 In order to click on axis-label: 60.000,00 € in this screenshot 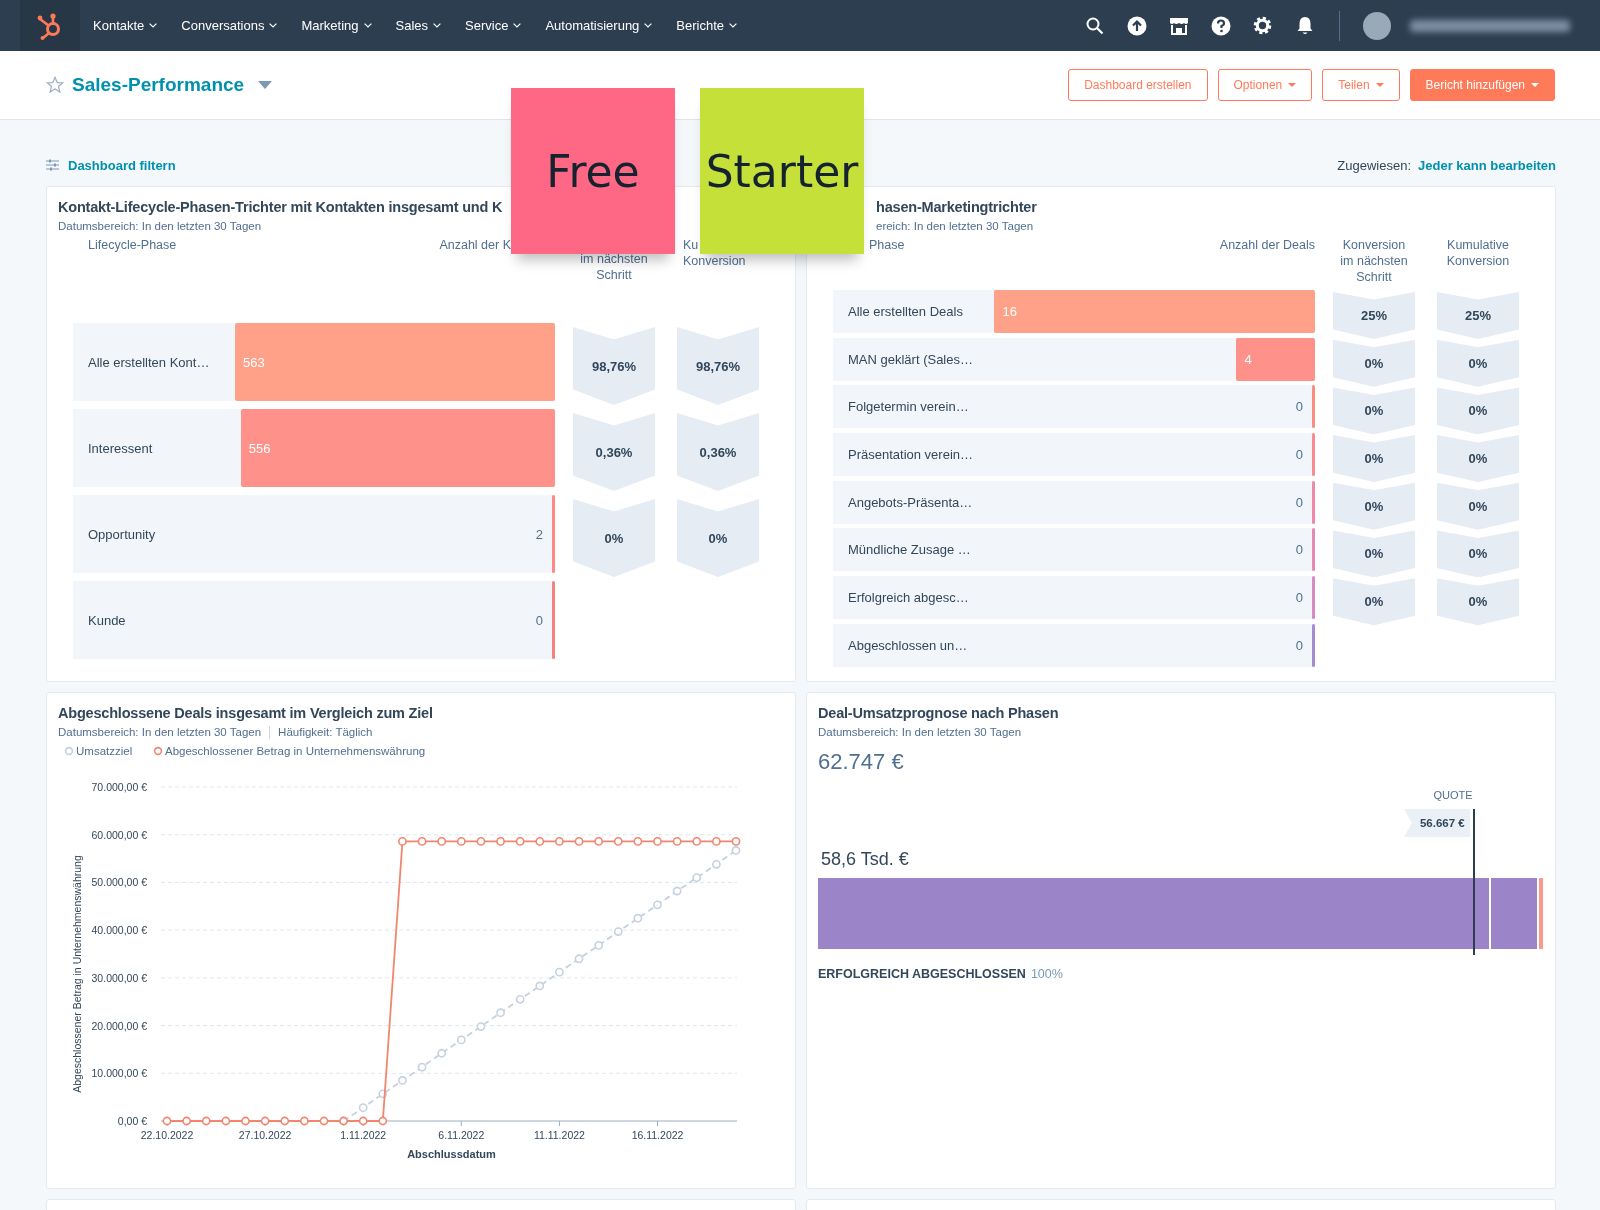, I will do `click(119, 834)`.